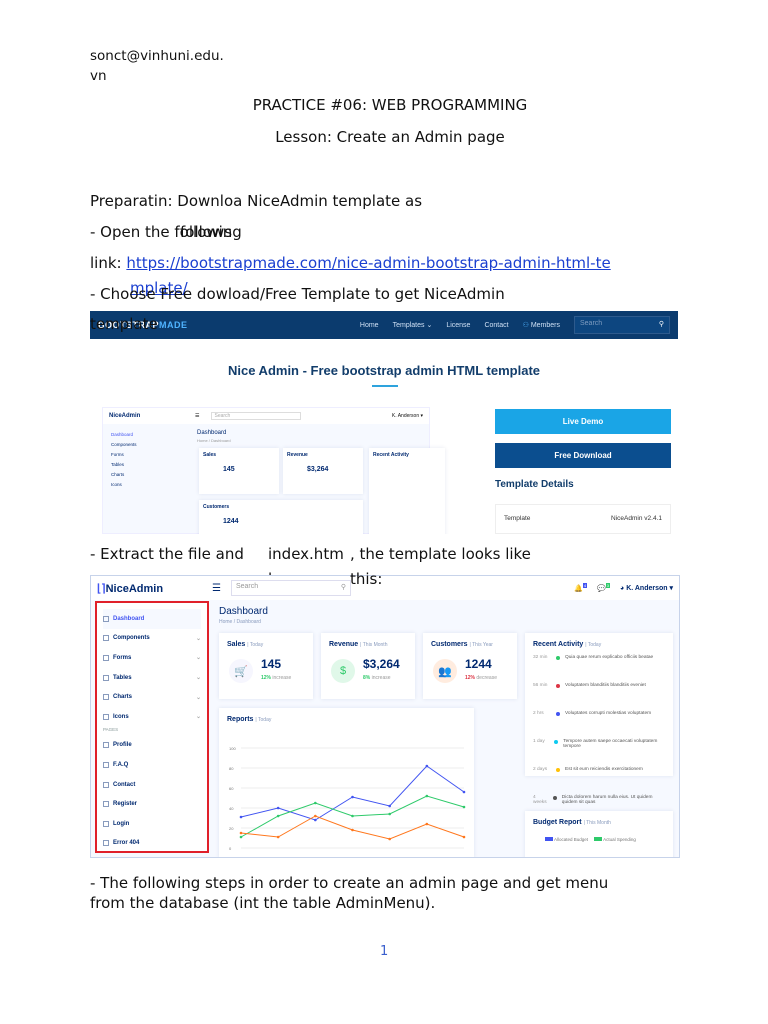 This screenshot has height=1024, width=768. Describe the element at coordinates (306, 554) in the screenshot. I see `extract-text-2: index.htm` at that location.